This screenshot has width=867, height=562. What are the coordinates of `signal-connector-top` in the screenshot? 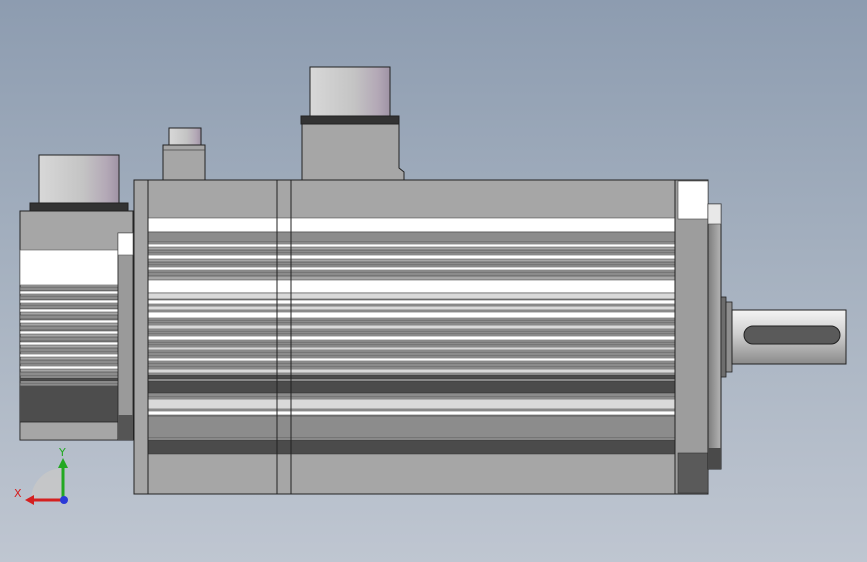 It's located at (185, 136).